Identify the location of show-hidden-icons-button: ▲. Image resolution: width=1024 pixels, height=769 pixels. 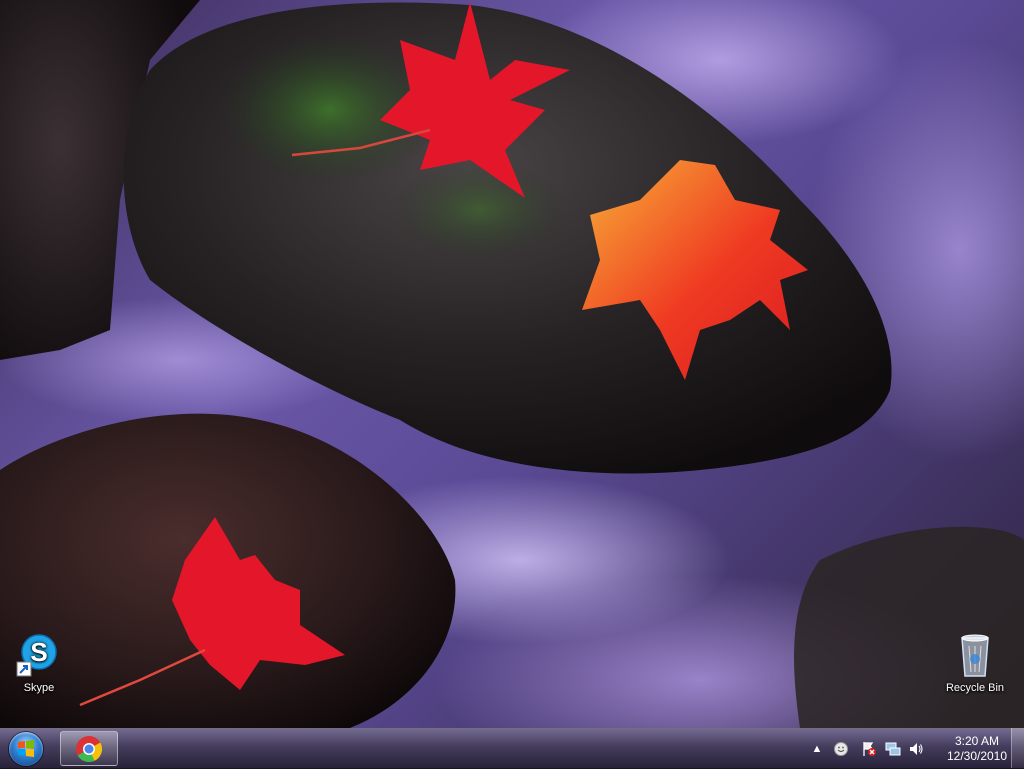
(817, 749).